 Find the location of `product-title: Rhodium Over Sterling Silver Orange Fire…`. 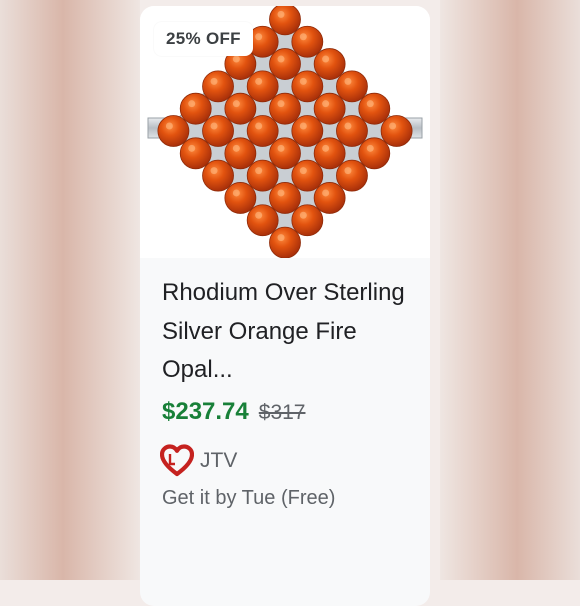

product-title: Rhodium Over Sterling Silver Orange Fire… is located at coordinates (287, 332).